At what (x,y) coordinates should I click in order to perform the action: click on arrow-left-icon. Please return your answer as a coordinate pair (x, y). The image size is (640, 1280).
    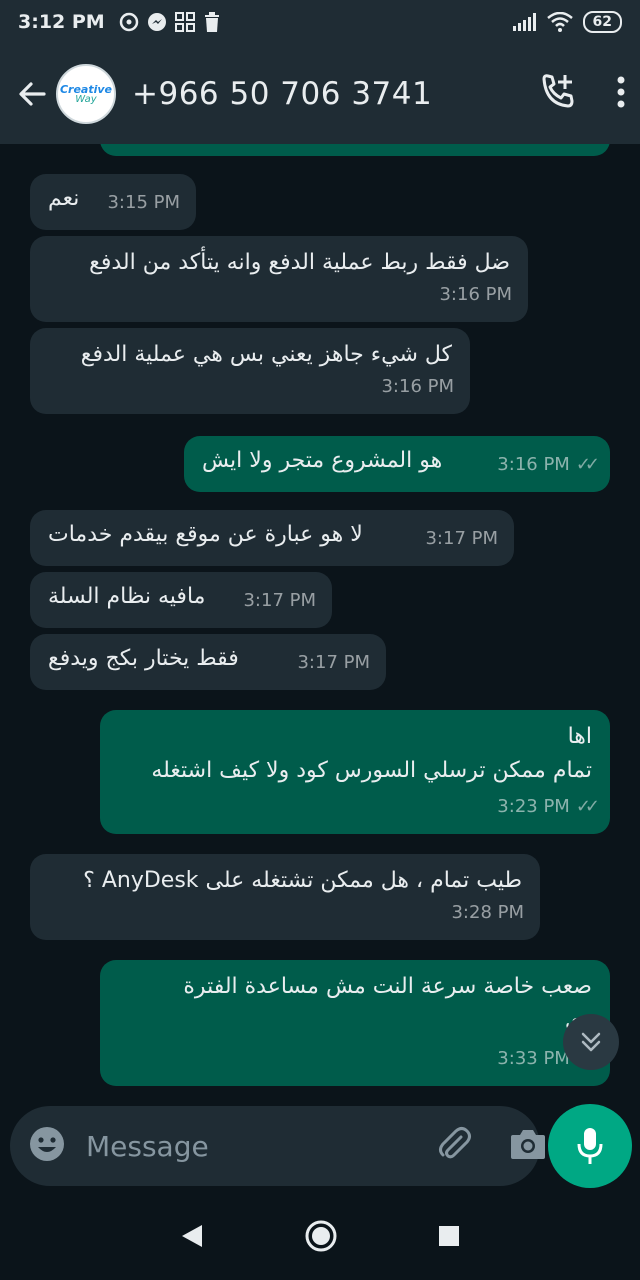
    Looking at the image, I should click on (32, 94).